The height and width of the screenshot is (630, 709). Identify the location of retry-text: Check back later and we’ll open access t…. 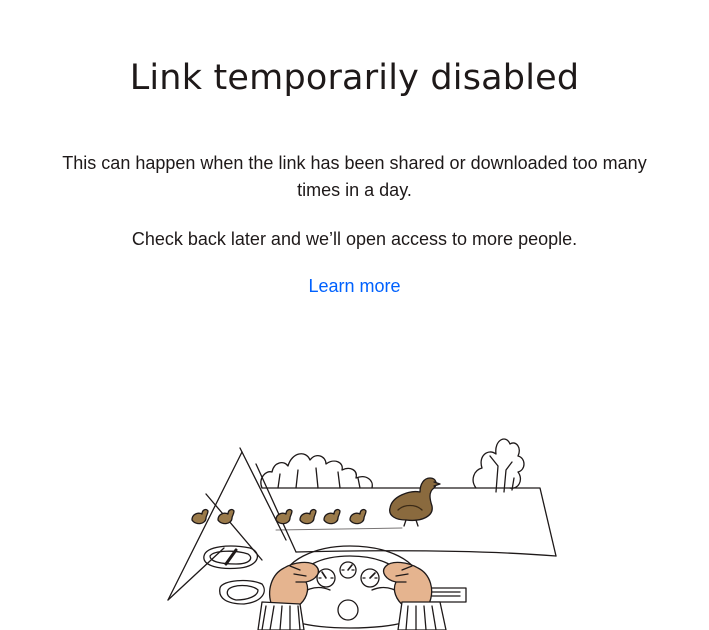
(354, 239).